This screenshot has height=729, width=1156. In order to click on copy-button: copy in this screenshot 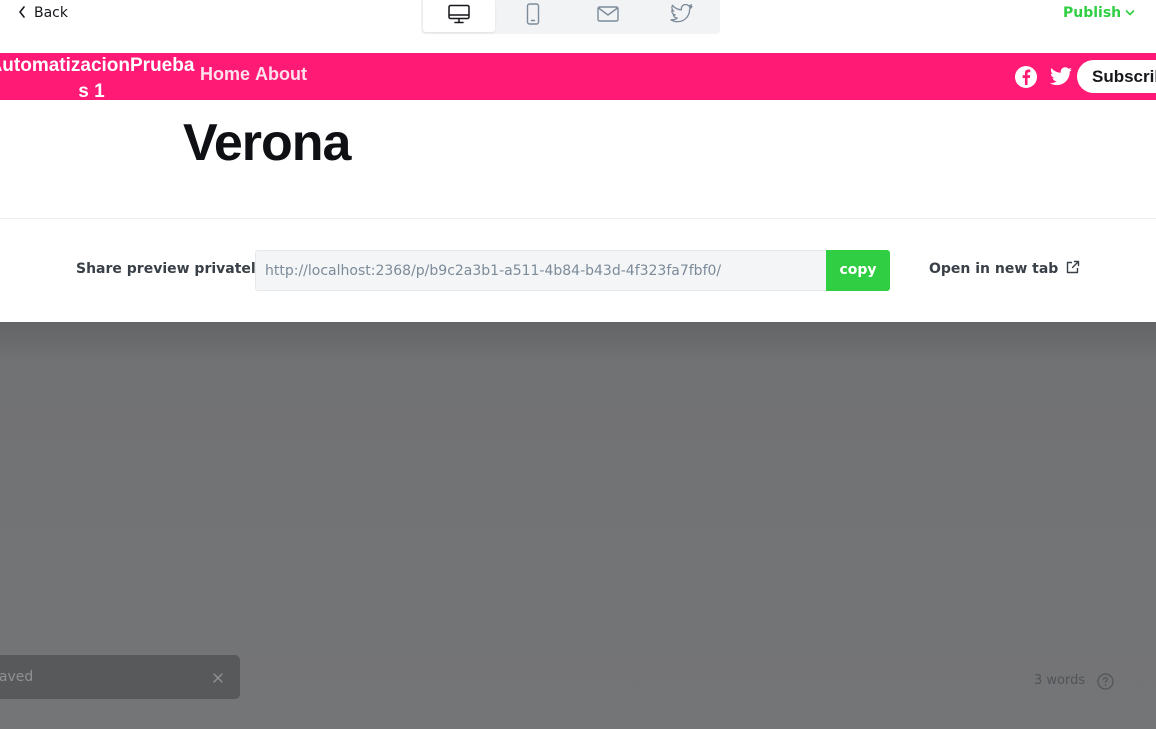, I will do `click(858, 270)`.